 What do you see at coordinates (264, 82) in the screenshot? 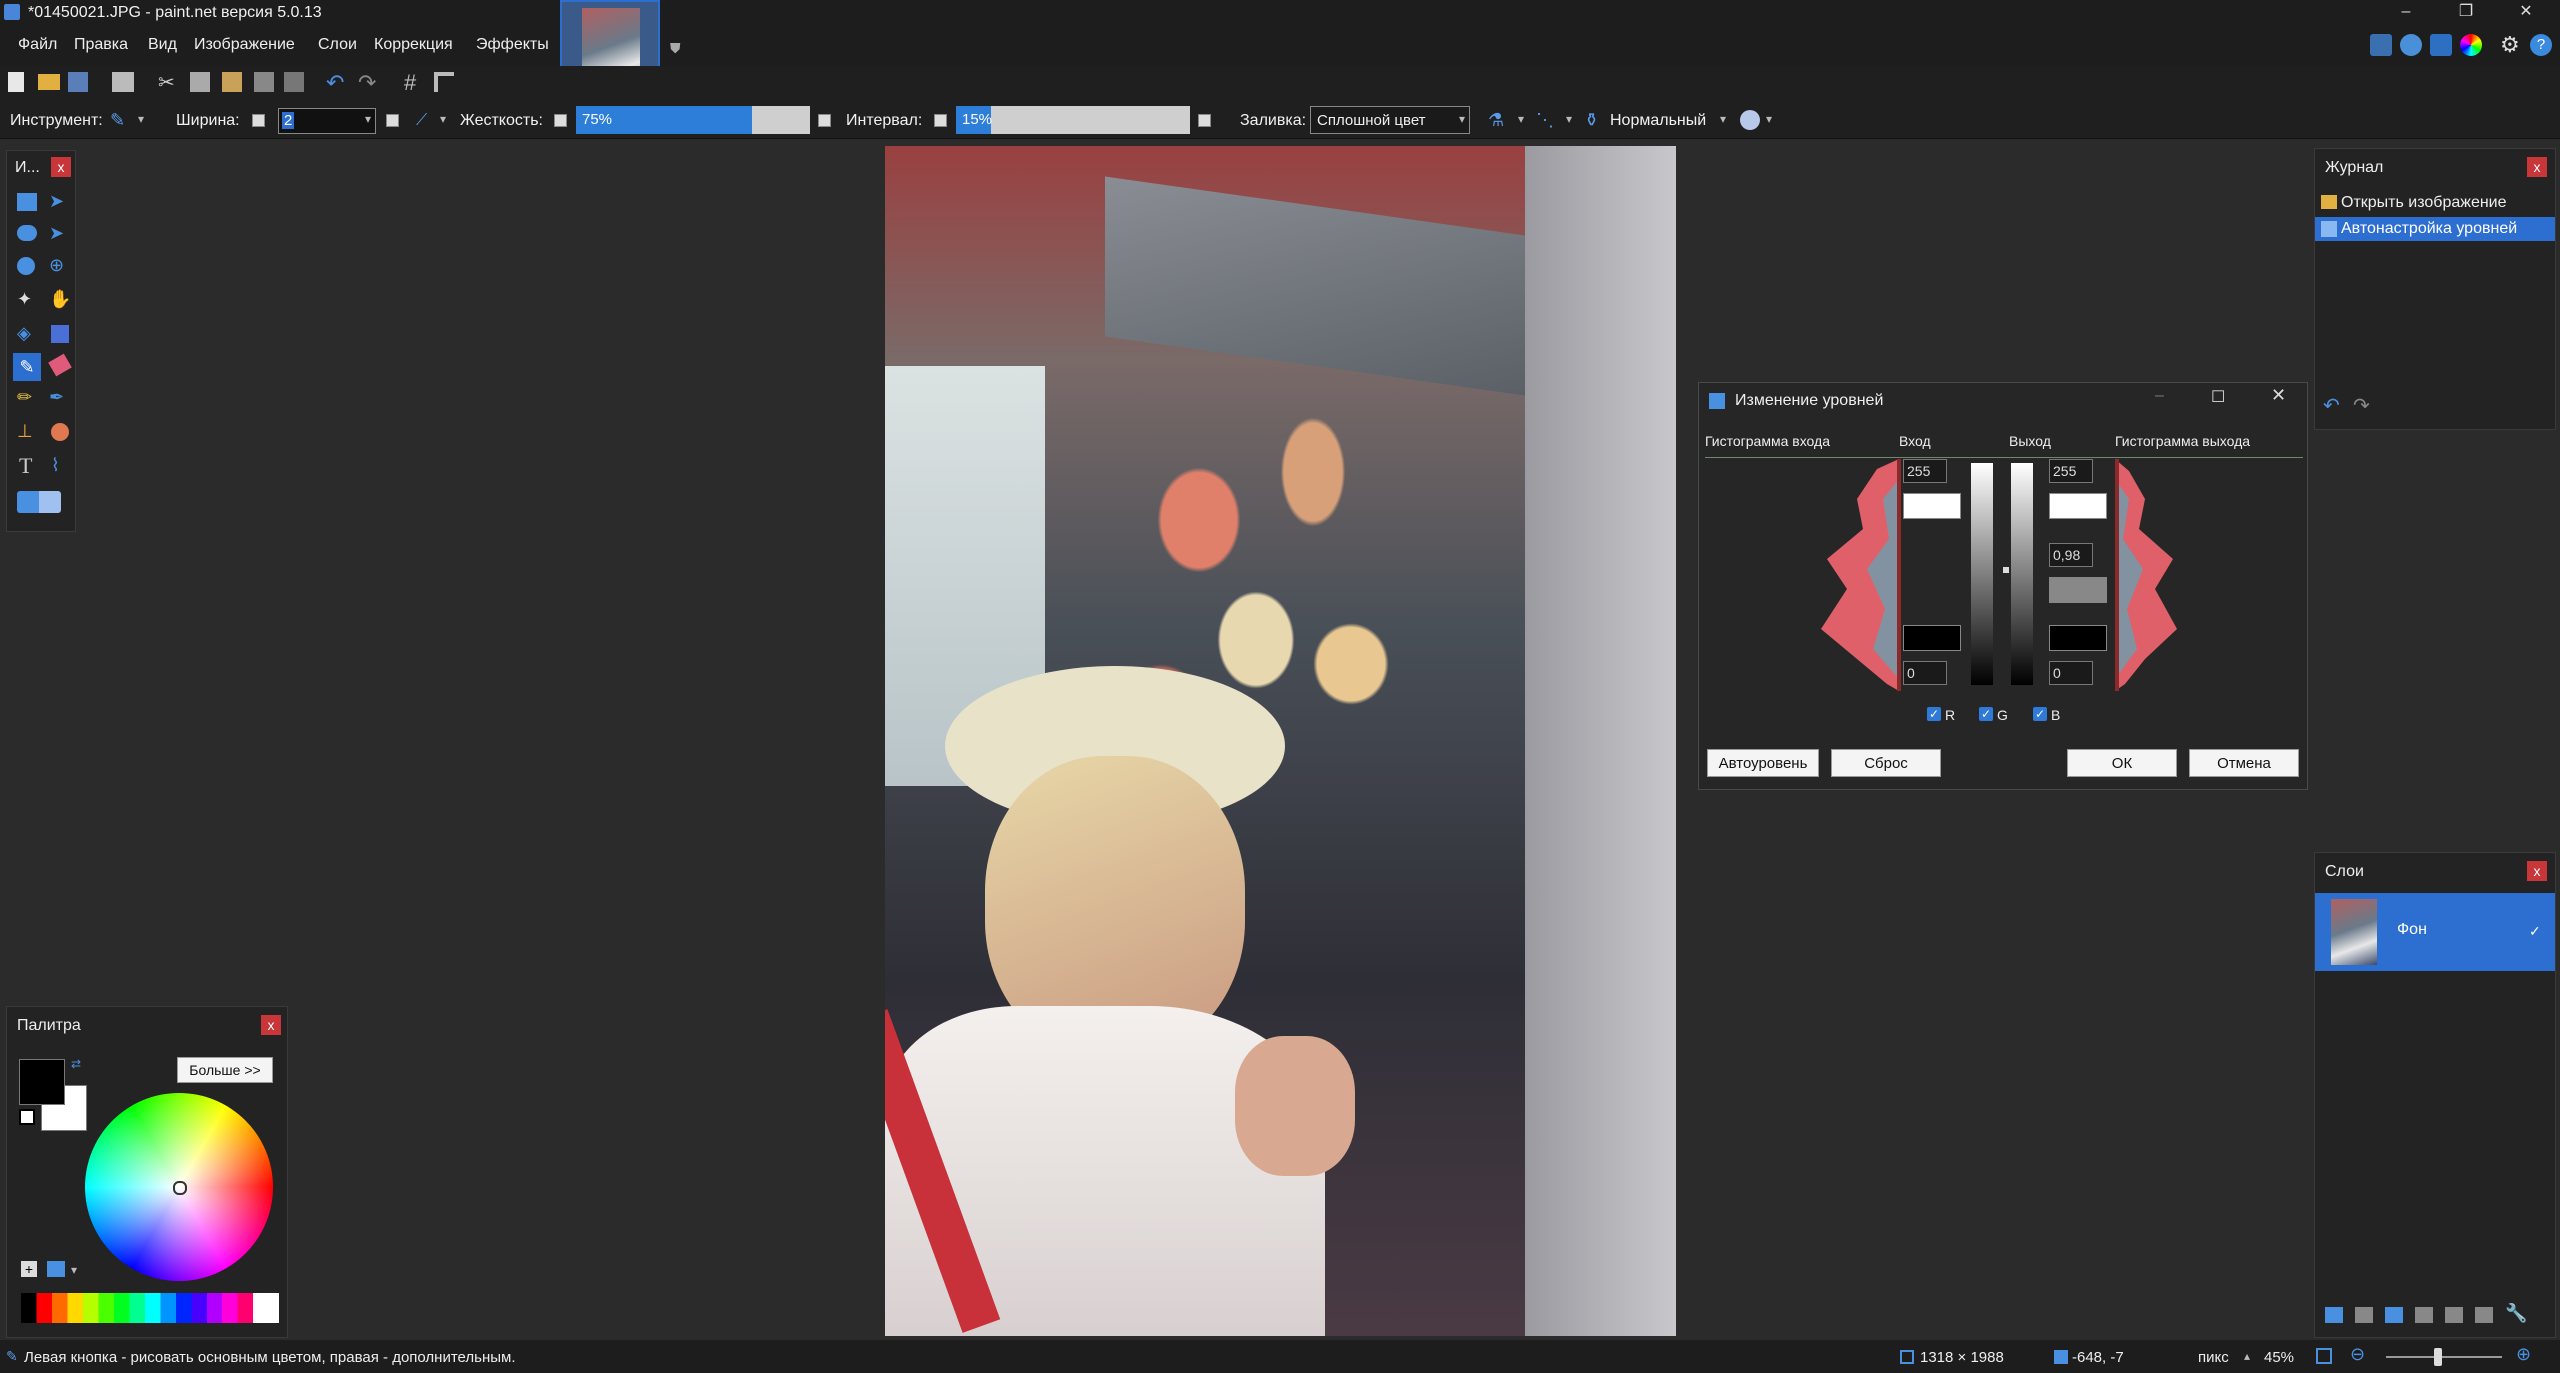
I see `crop-icon` at bounding box center [264, 82].